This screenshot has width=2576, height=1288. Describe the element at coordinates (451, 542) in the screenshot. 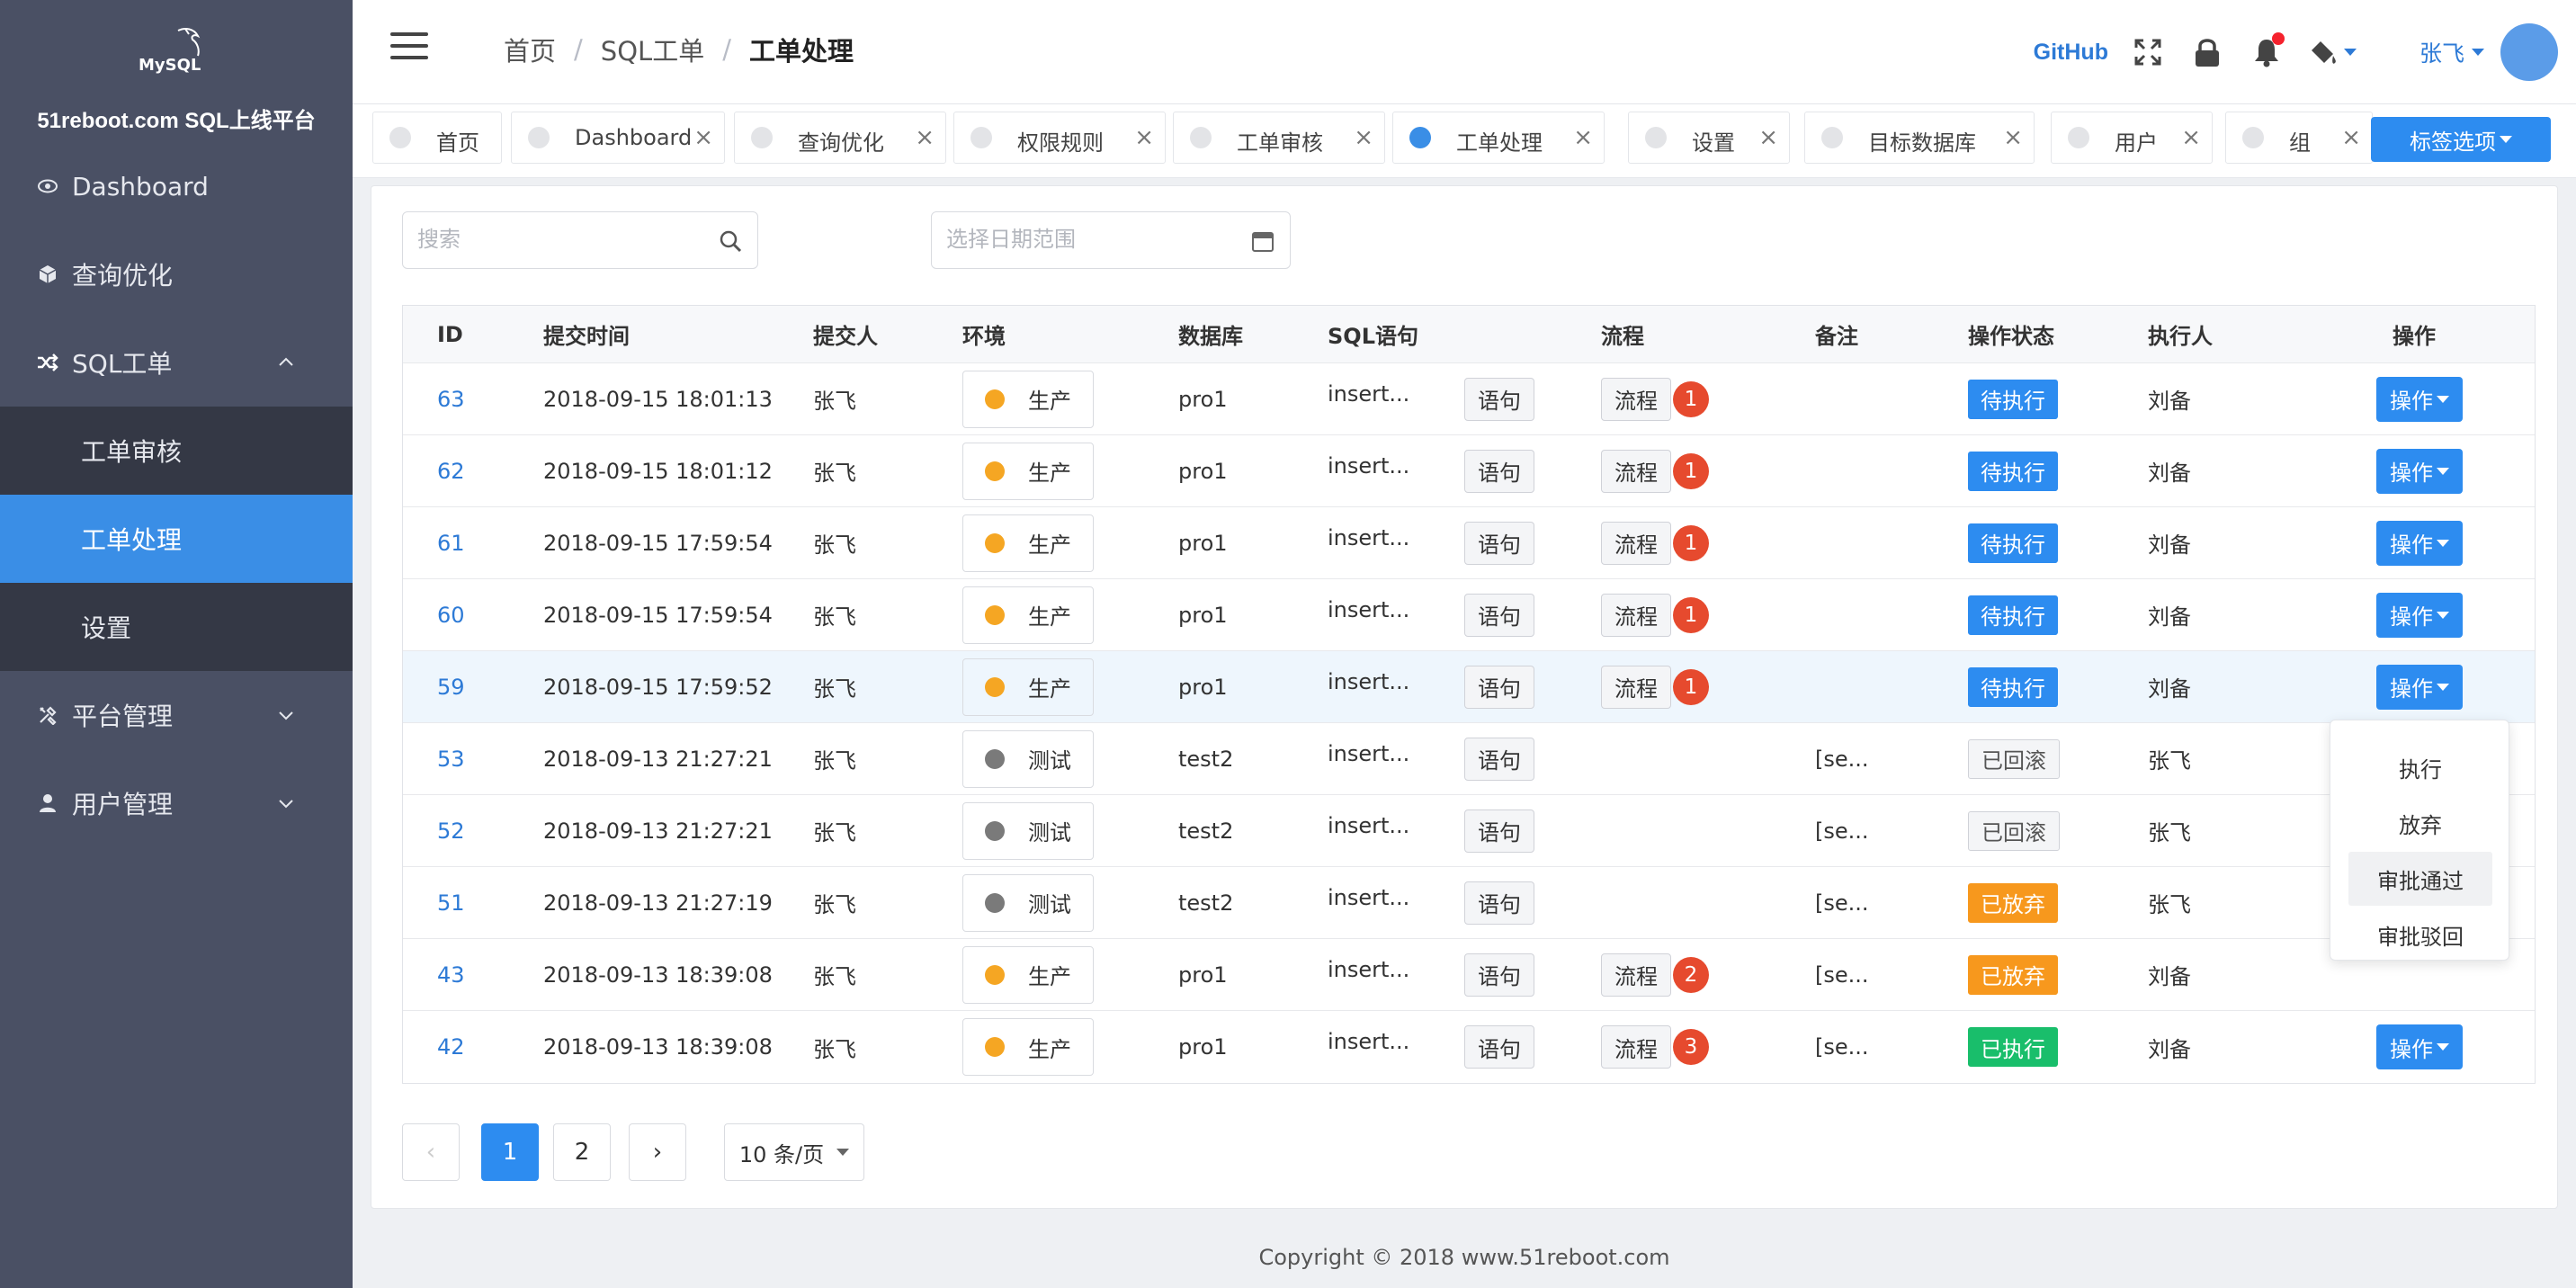

I see `ticket-id-link: 61` at that location.